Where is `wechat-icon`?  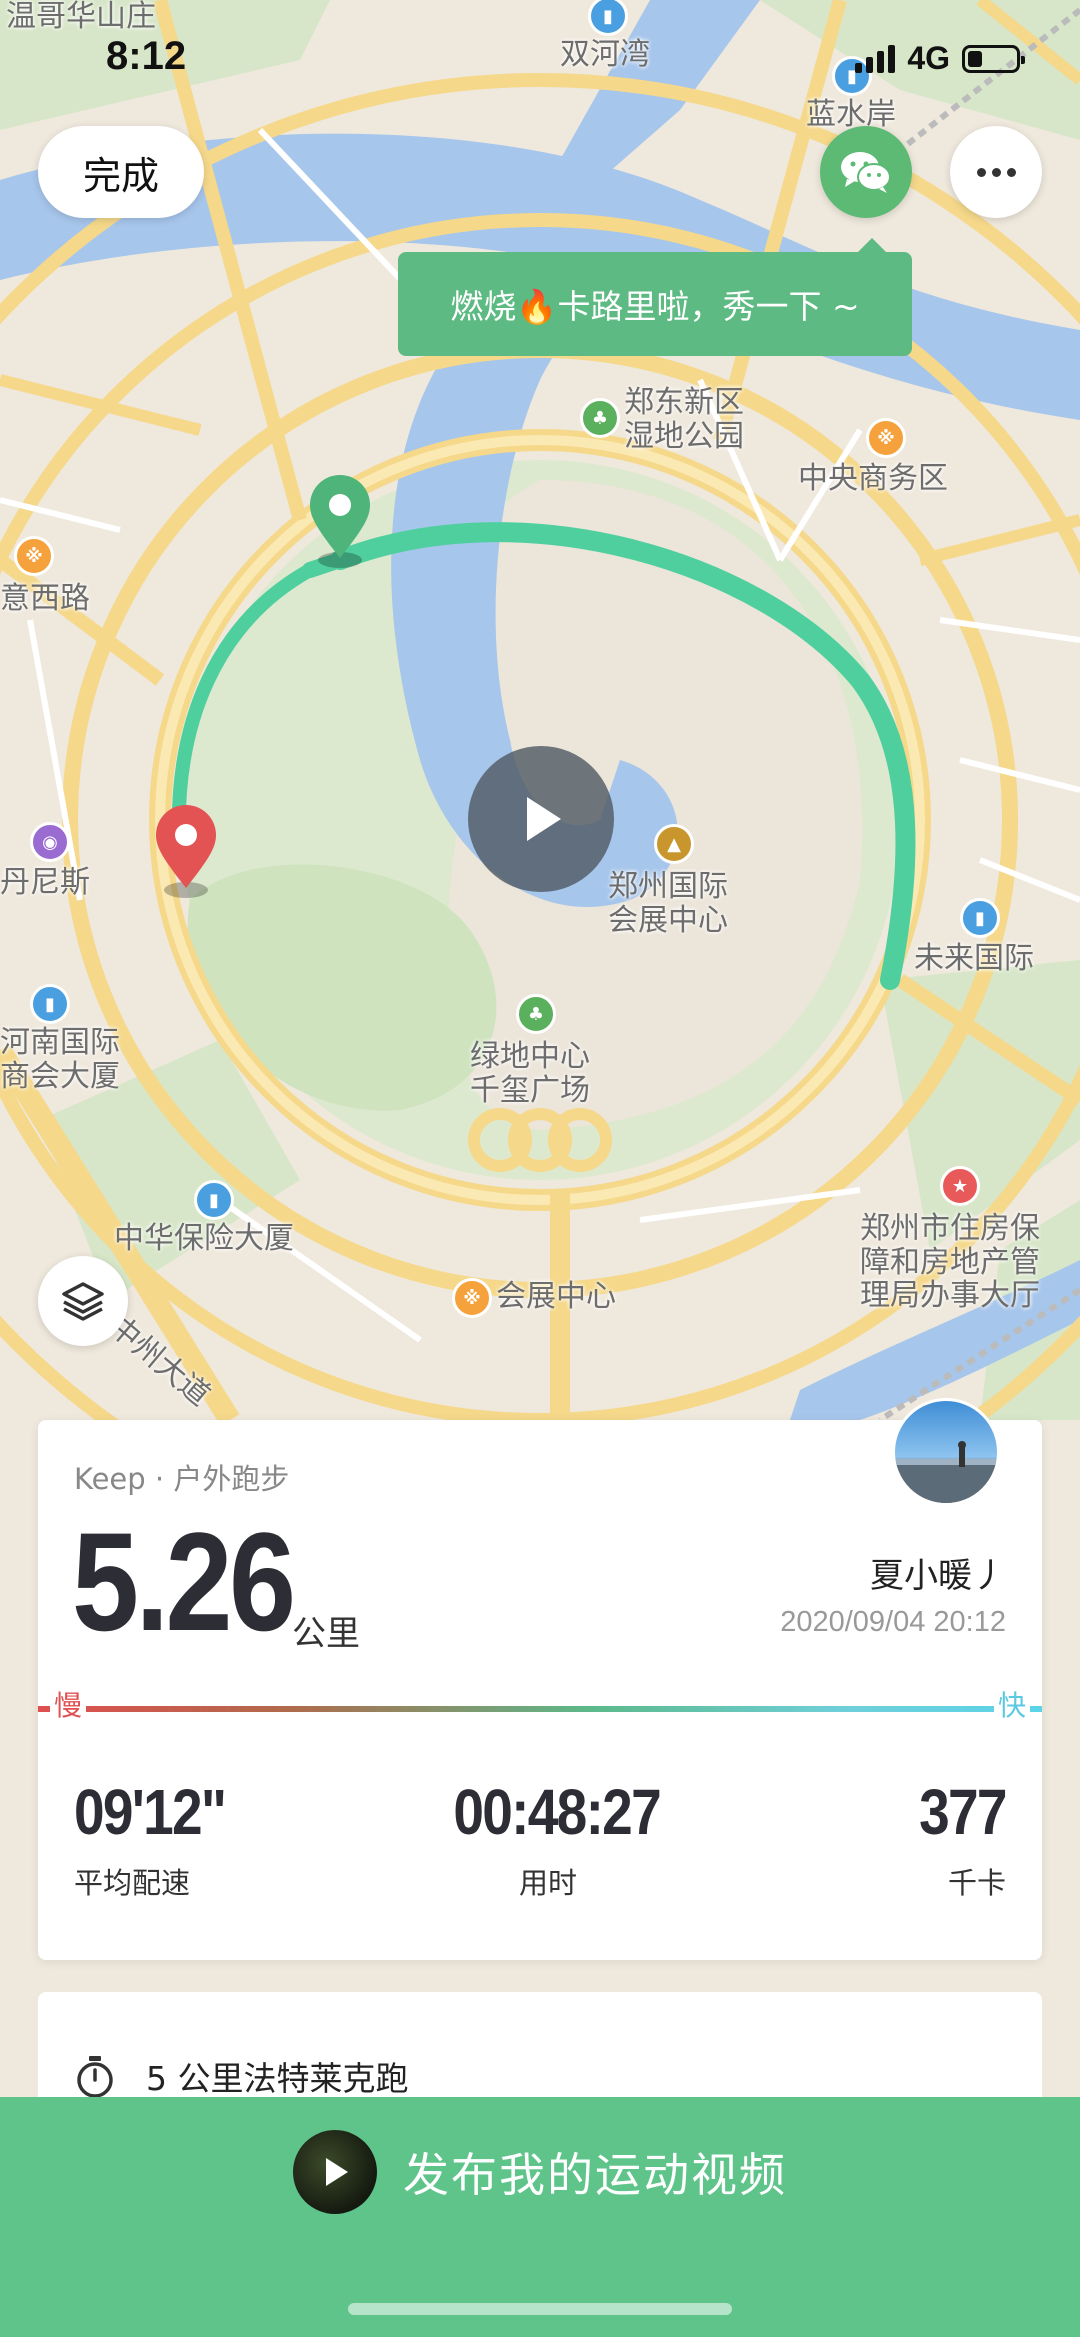
wechat-icon is located at coordinates (866, 172).